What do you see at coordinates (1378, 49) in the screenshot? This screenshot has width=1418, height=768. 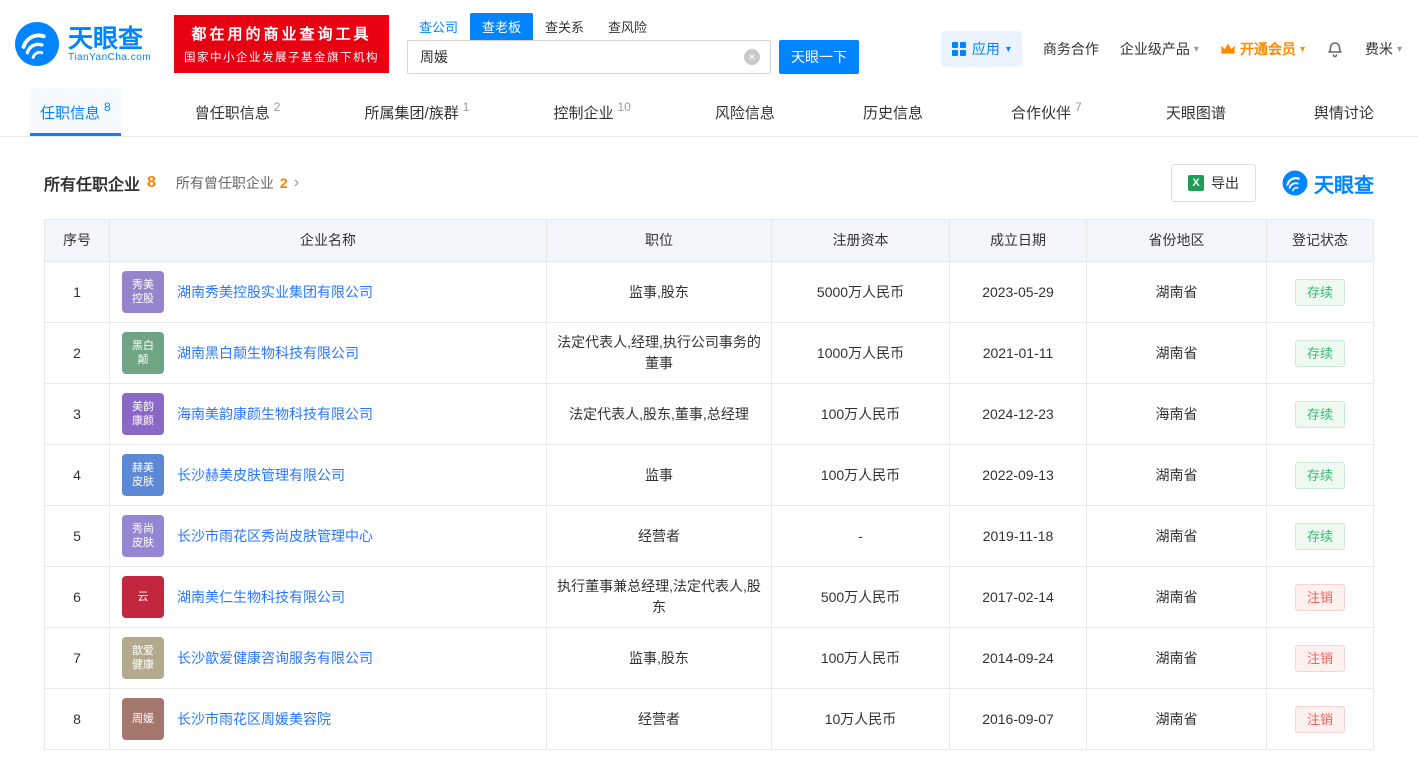 I see `username-label: 费米` at bounding box center [1378, 49].